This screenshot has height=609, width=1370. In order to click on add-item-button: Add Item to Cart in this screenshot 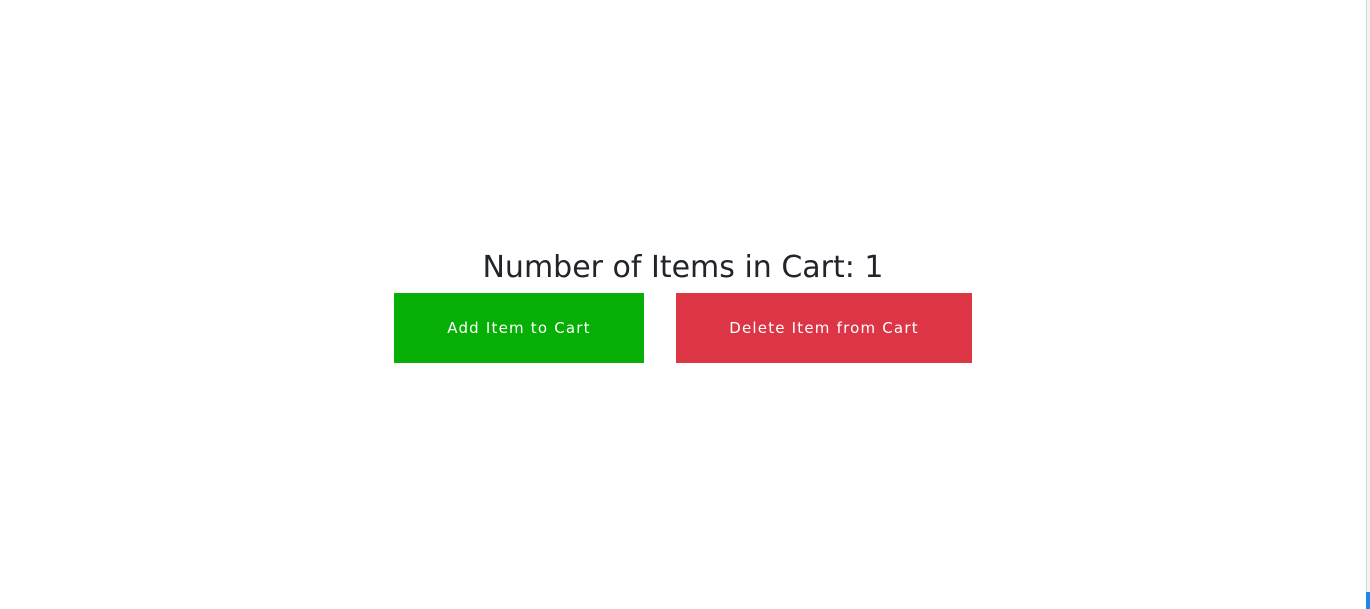, I will do `click(519, 328)`.